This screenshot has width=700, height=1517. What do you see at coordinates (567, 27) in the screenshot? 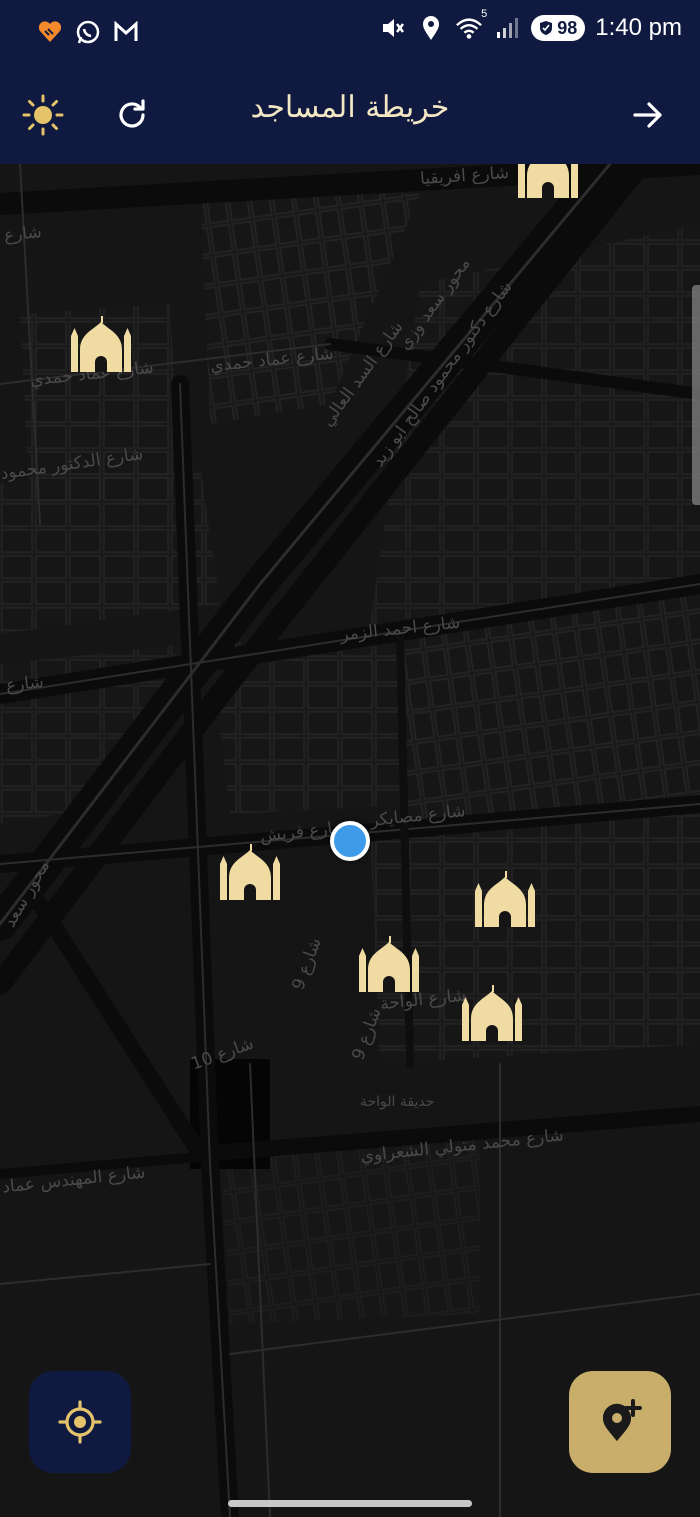
I see `battery-level: 98` at bounding box center [567, 27].